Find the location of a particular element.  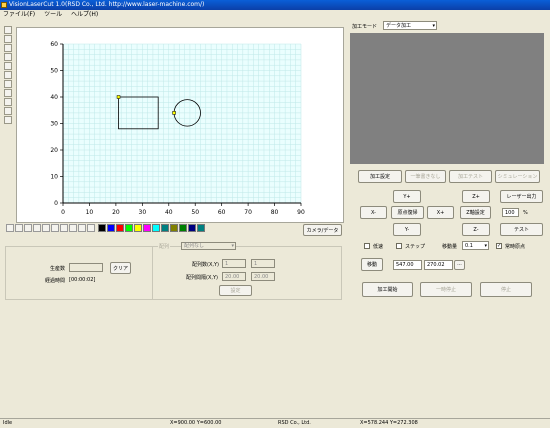

x-tick-label: 60 is located at coordinates (222, 212).